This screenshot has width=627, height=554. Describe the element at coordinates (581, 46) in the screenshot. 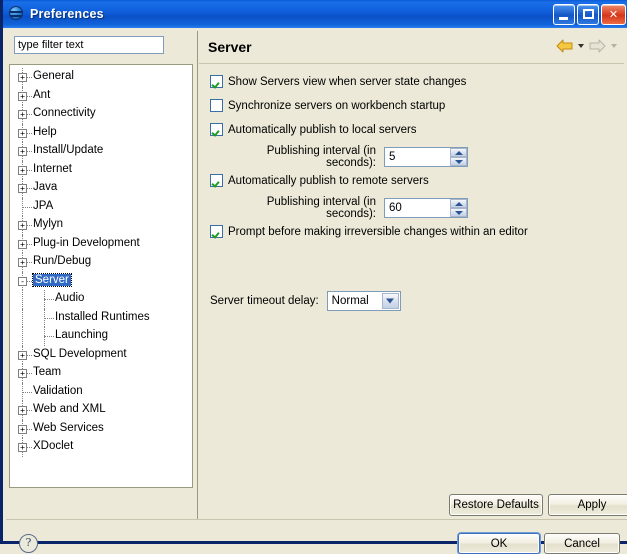

I see `back-menu-chevron-down-icon` at that location.